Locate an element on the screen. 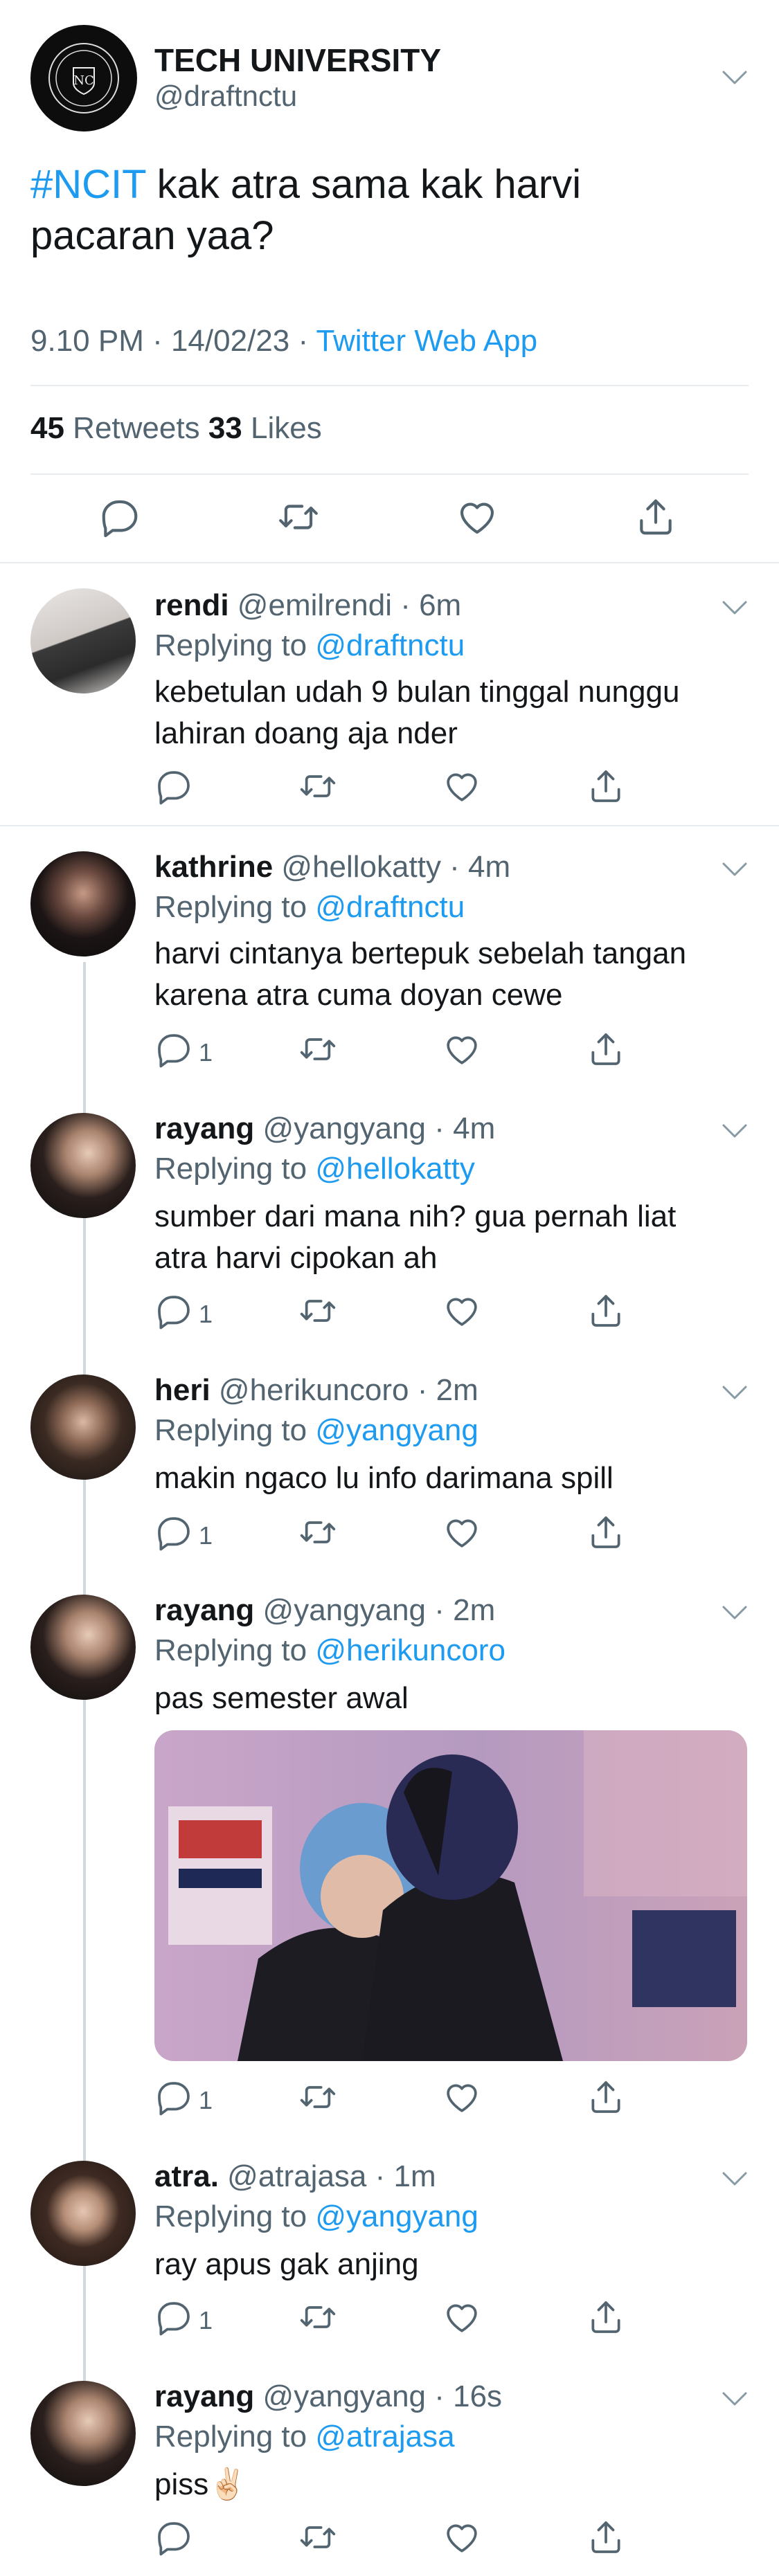 The image size is (779, 2576). reply-handle-time: @atrajasa · 1m is located at coordinates (327, 2176).